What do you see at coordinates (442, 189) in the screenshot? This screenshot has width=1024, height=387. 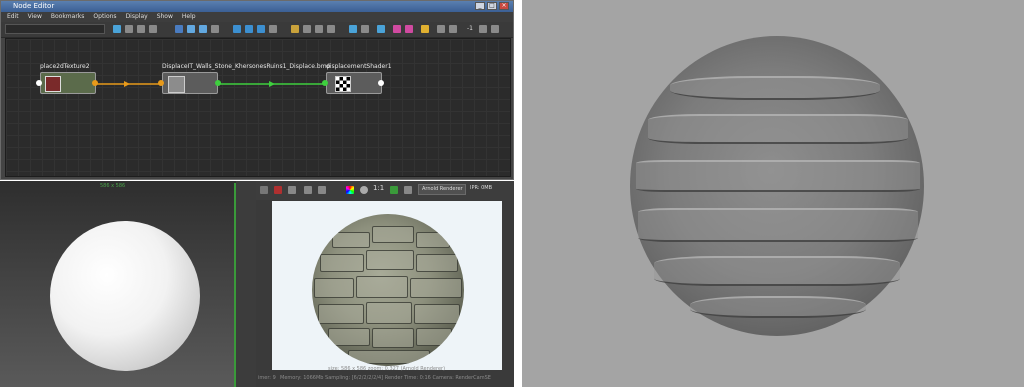 I see `renderer-dropdown: Arnold Renderer` at bounding box center [442, 189].